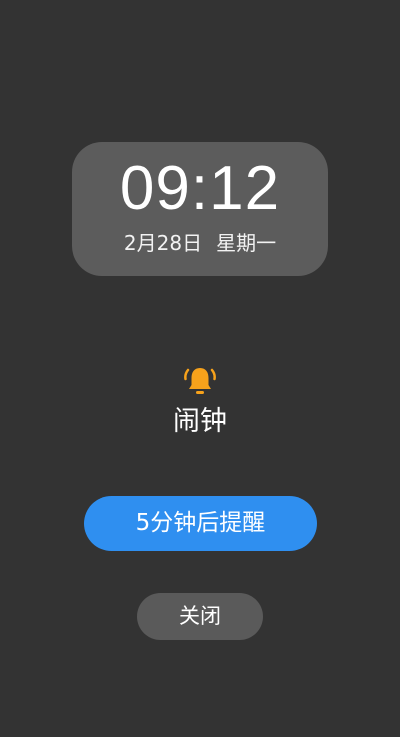 The image size is (400, 737). What do you see at coordinates (200, 381) in the screenshot?
I see `bell-icon` at bounding box center [200, 381].